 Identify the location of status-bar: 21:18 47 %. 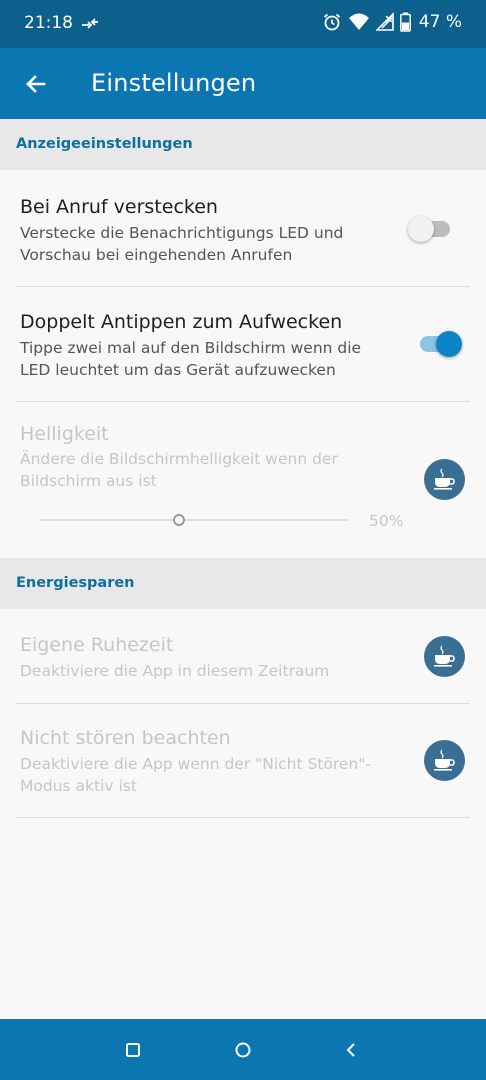
(243, 24).